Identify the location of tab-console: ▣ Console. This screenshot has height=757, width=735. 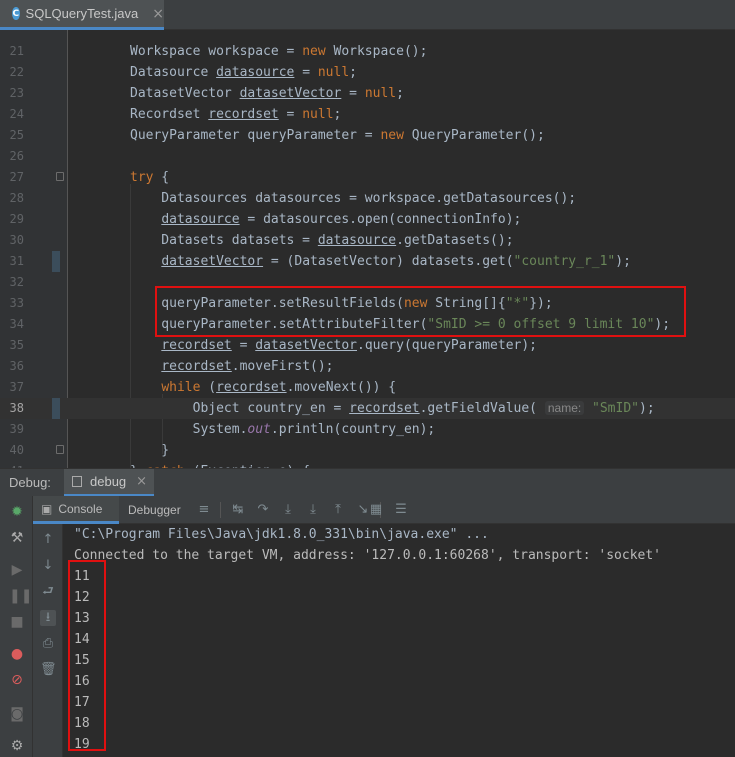
(76, 510).